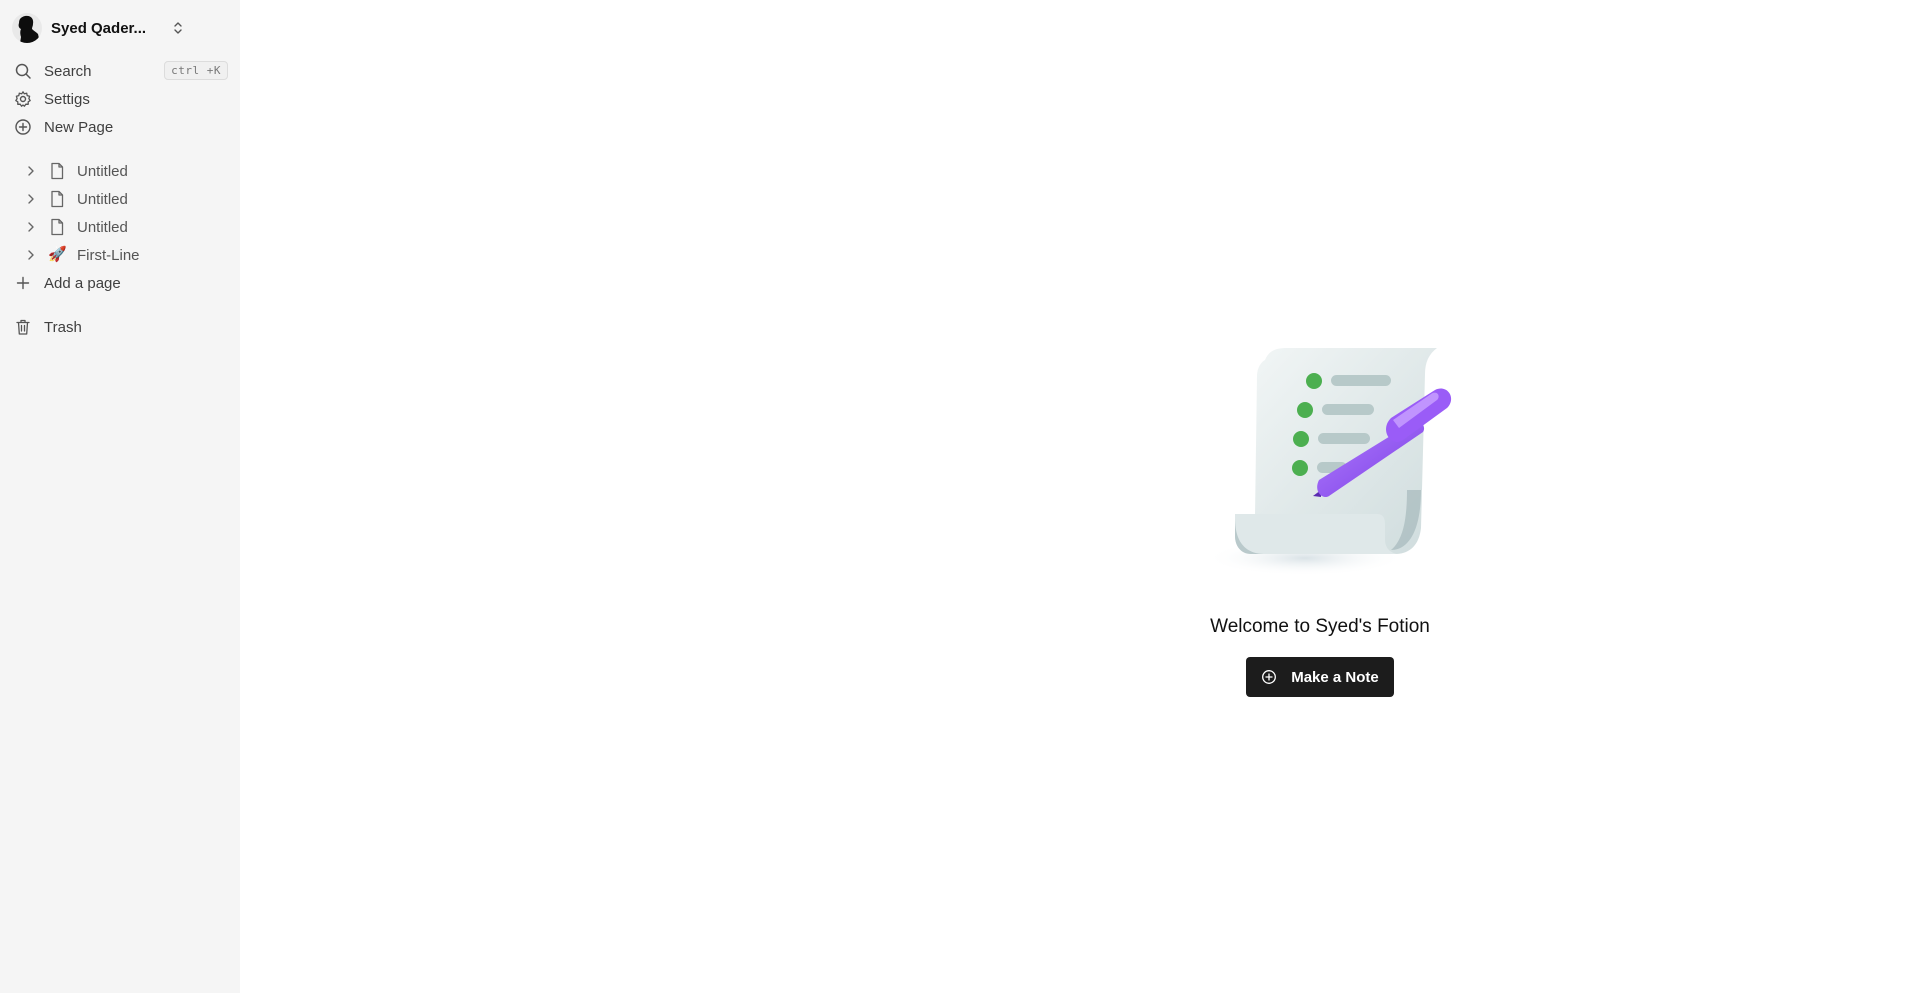 Image resolution: width=1920 pixels, height=993 pixels. Describe the element at coordinates (178, 28) in the screenshot. I see `chevrons-up-down-icon` at that location.